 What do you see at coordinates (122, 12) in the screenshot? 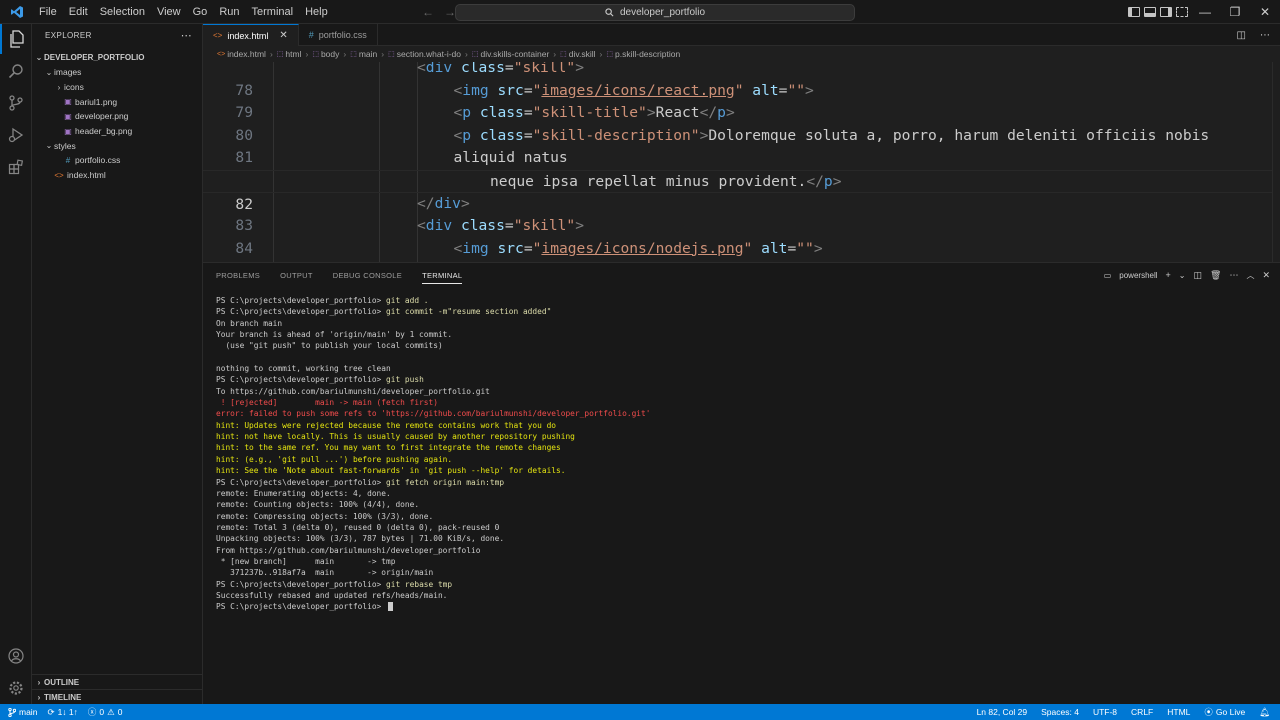
I see `menu-item-selection: Selection` at bounding box center [122, 12].